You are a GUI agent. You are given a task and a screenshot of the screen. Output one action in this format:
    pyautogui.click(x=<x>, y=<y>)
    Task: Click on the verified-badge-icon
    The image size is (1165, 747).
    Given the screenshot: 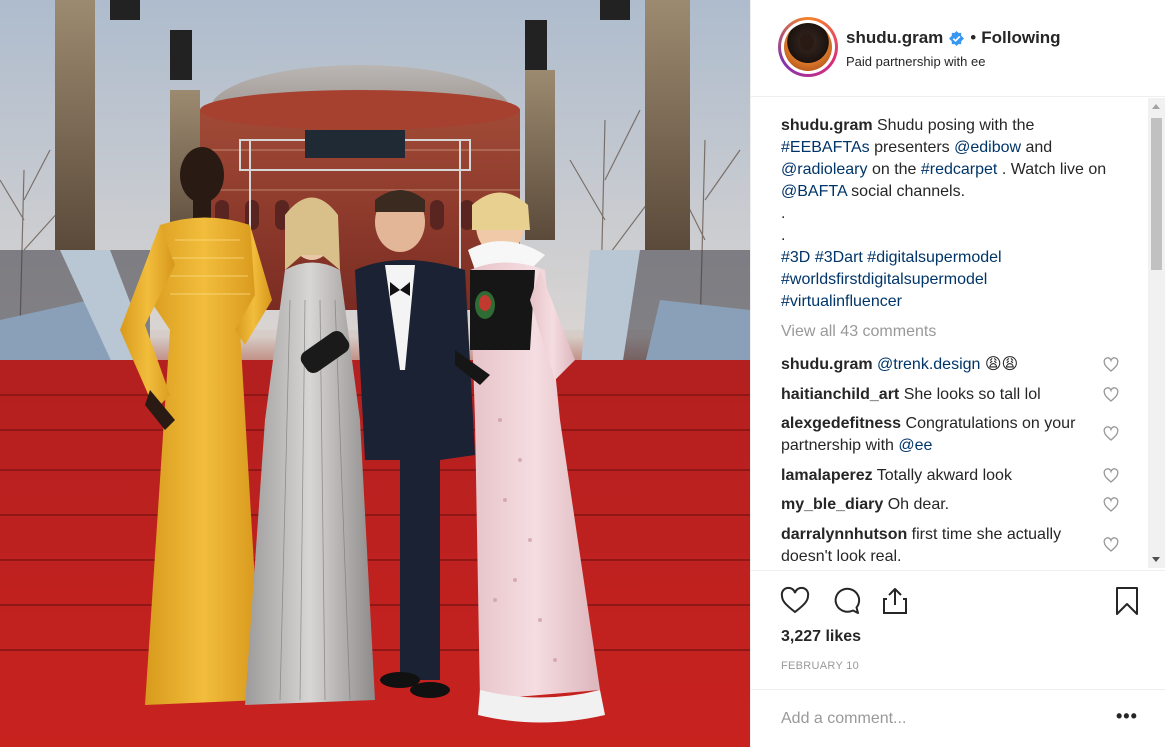 What is the action you would take?
    pyautogui.click(x=957, y=38)
    